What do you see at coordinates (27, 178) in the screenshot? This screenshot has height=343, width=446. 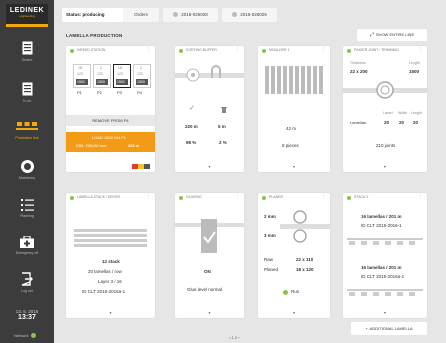 I see `sidebar-item-label: Machinery` at bounding box center [27, 178].